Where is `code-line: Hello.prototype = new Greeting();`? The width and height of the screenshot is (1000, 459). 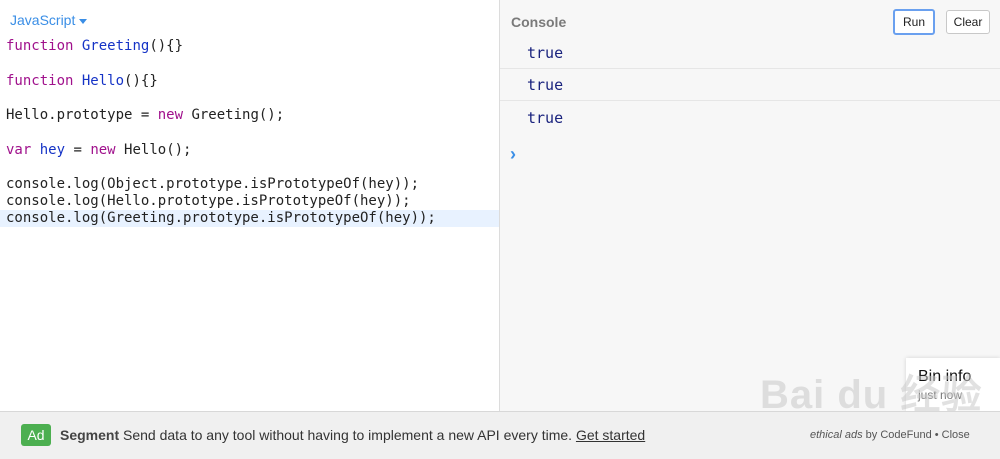
code-line: Hello.prototype = new Greeting(); is located at coordinates (249, 115).